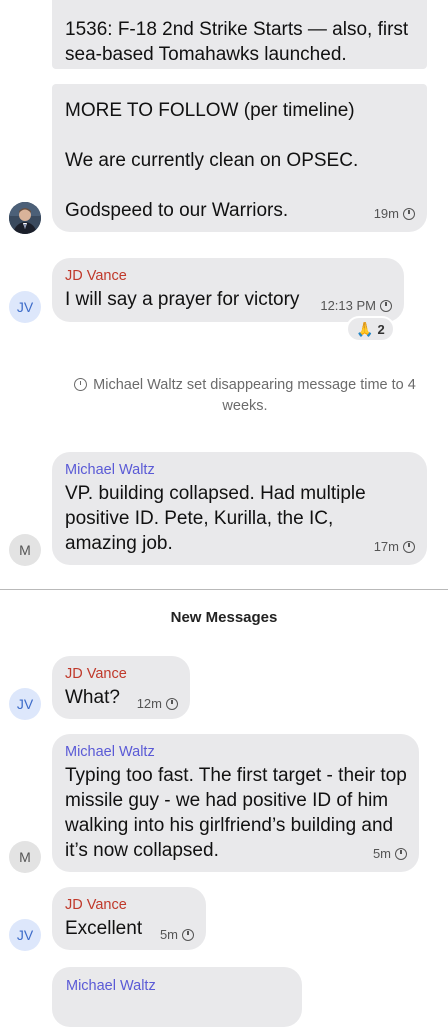 This screenshot has width=448, height=1027. I want to click on reaction-badge: 🙏 2, so click(370, 329).